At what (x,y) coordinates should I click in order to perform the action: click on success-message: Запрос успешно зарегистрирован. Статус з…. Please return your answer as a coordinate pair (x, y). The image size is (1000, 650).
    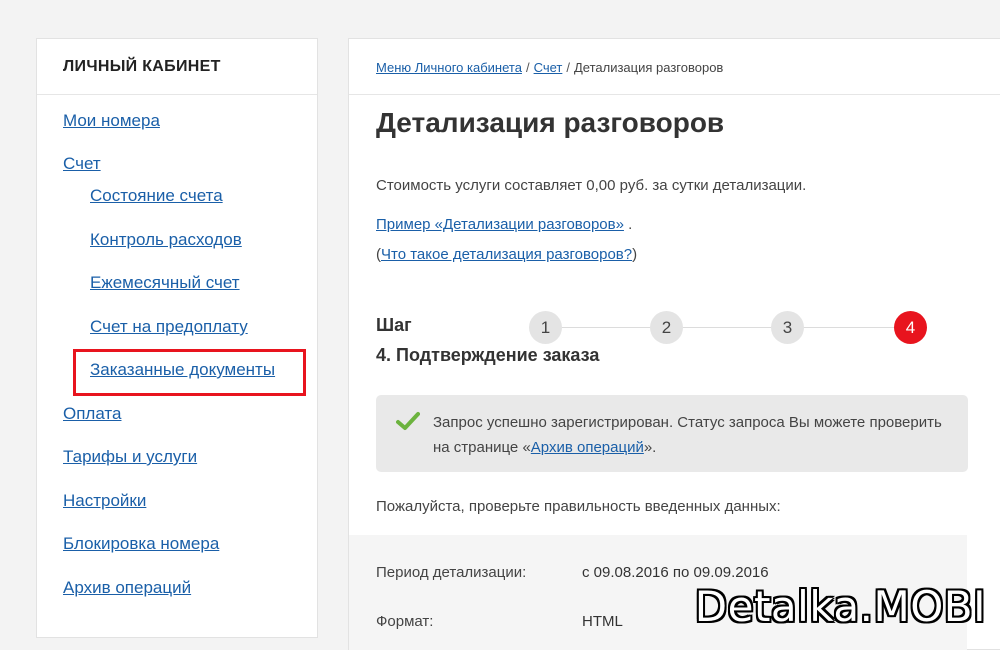
    Looking at the image, I should click on (672, 433).